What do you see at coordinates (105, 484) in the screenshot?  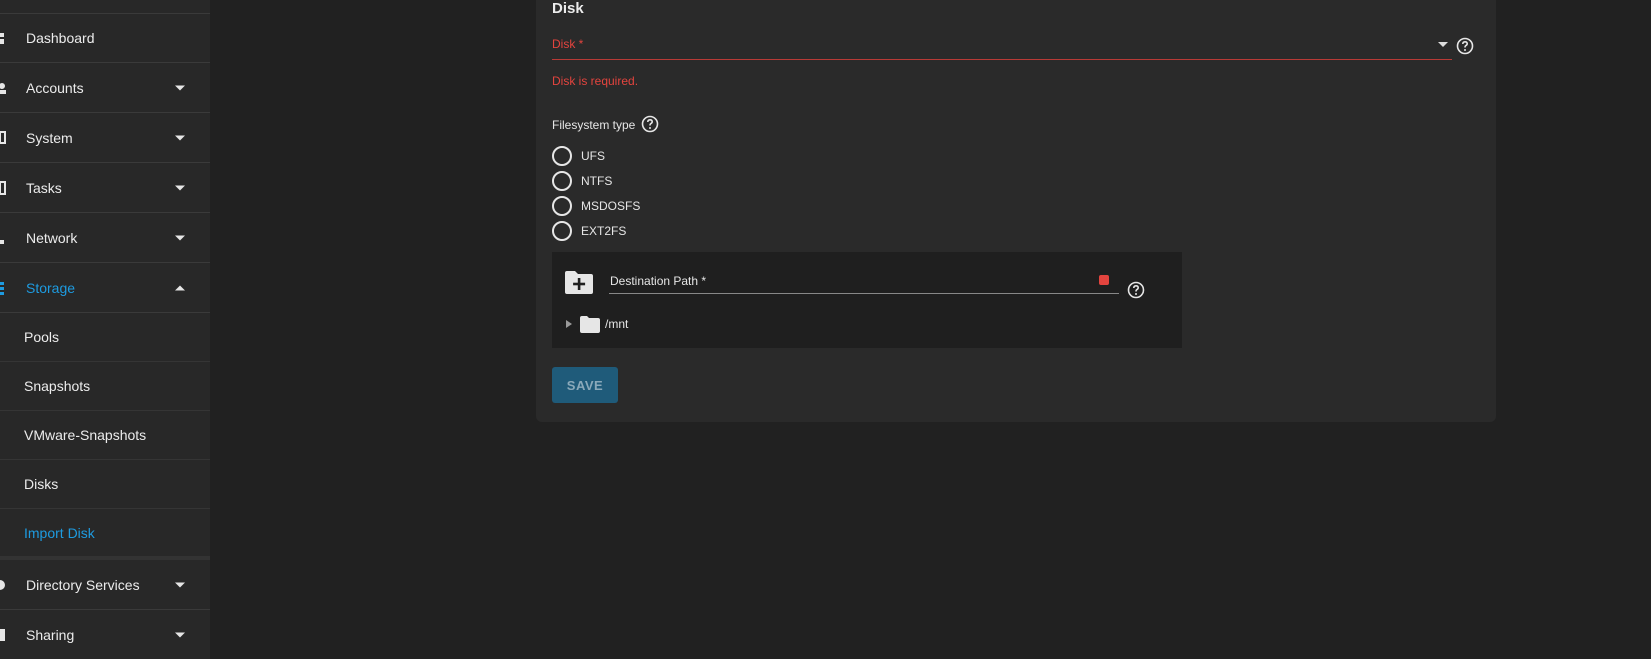 I see `sidebar-subitem-disks: Disks` at bounding box center [105, 484].